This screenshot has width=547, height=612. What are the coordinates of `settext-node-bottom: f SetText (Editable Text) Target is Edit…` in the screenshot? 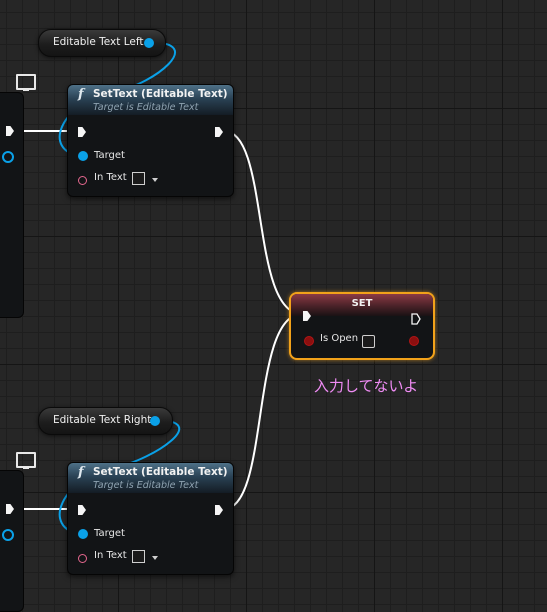 It's located at (150, 518).